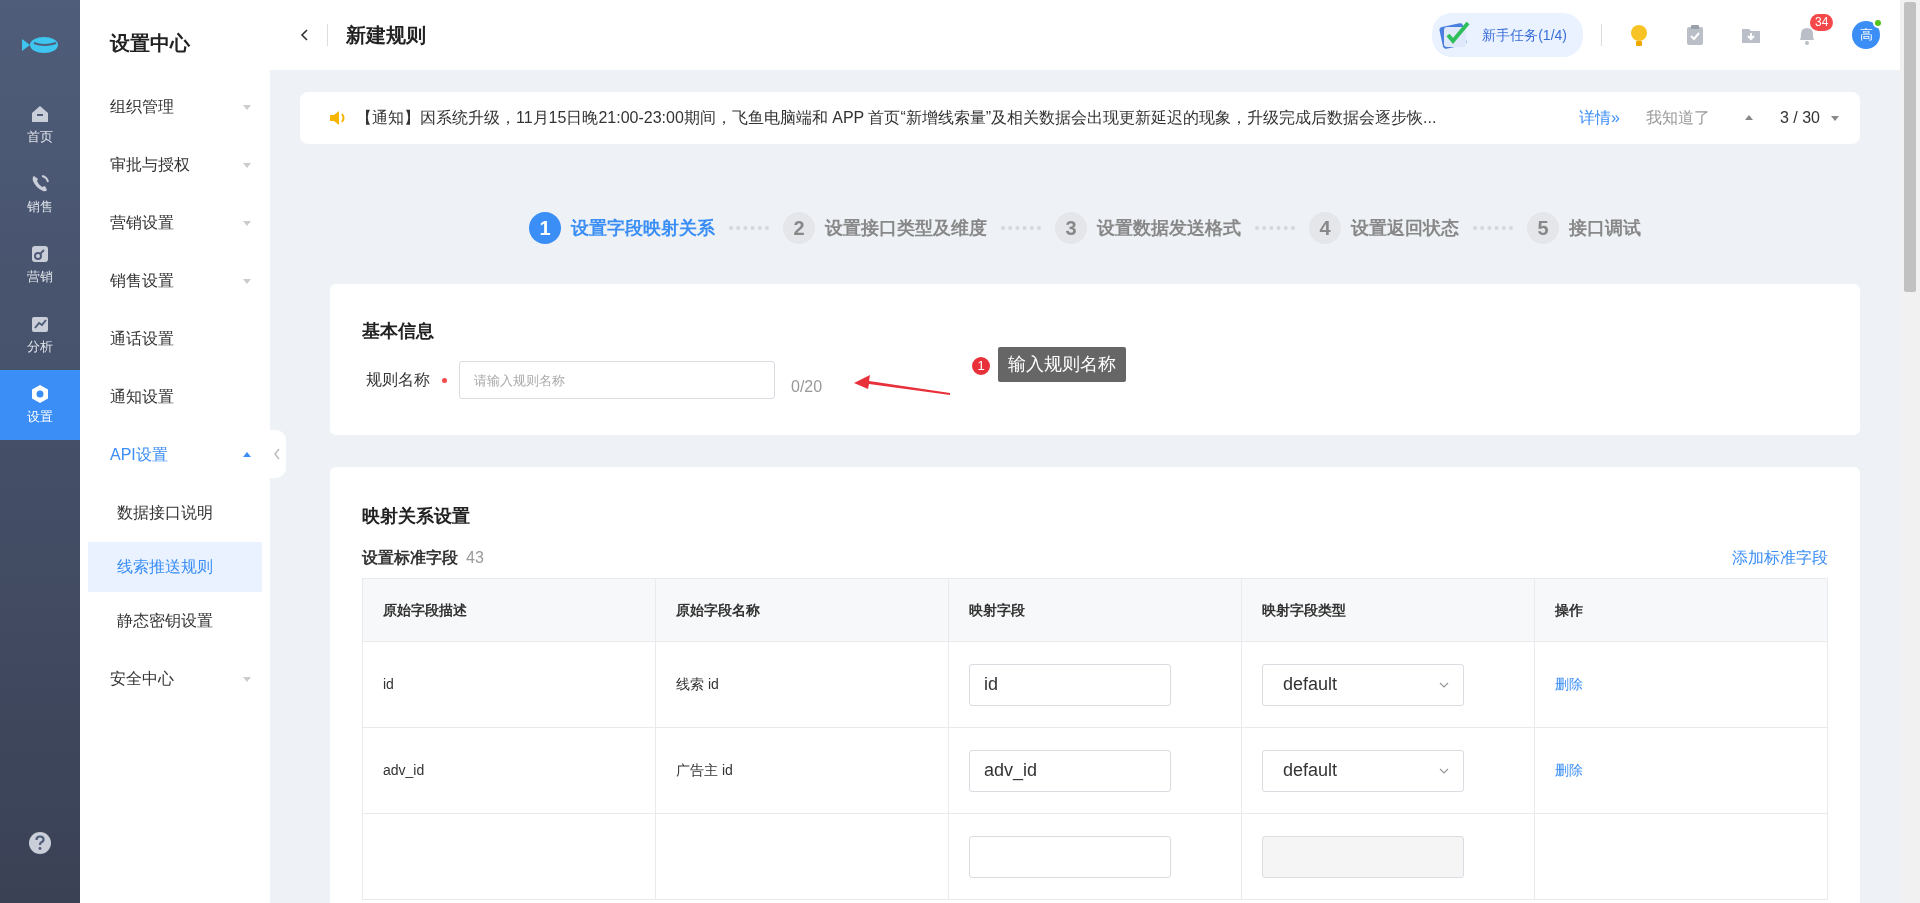 The image size is (1920, 903). What do you see at coordinates (1599, 118) in the screenshot?
I see `details-link: 详情»` at bounding box center [1599, 118].